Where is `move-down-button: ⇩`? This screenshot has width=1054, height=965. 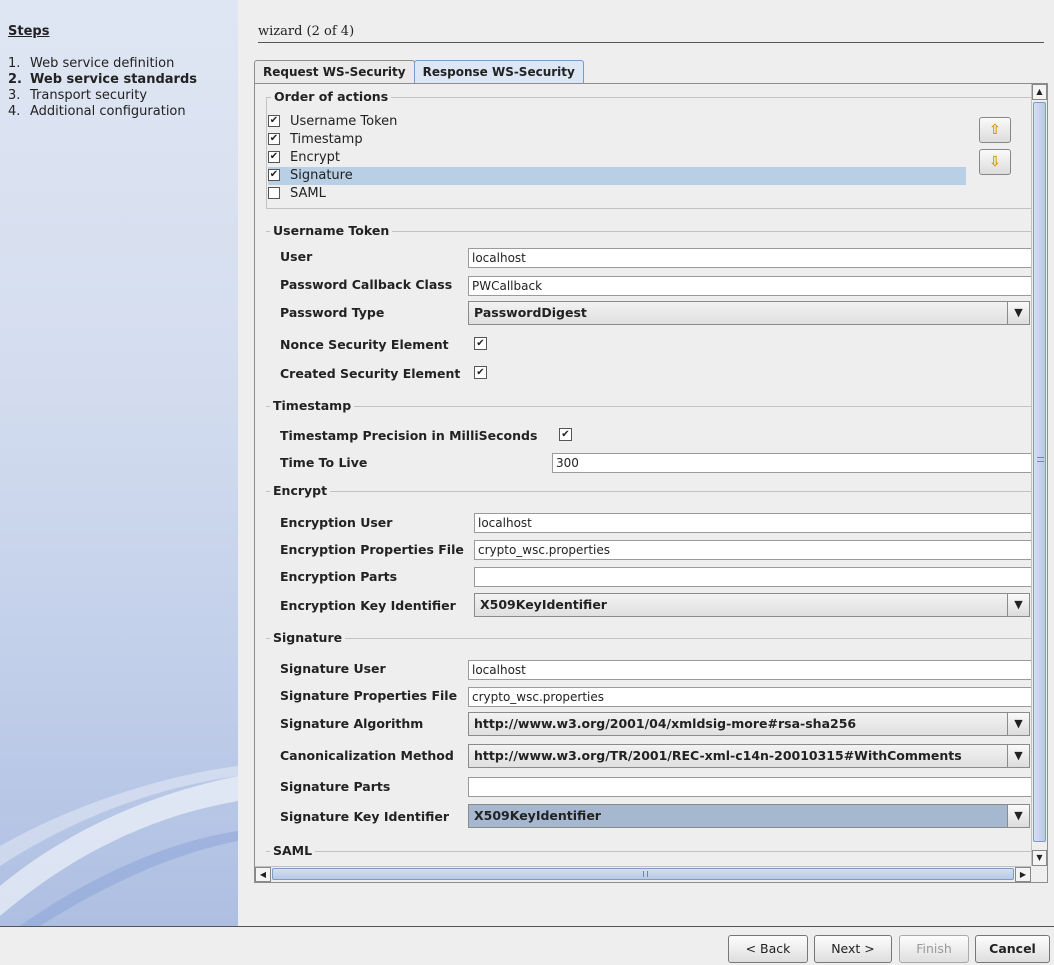 move-down-button: ⇩ is located at coordinates (995, 162).